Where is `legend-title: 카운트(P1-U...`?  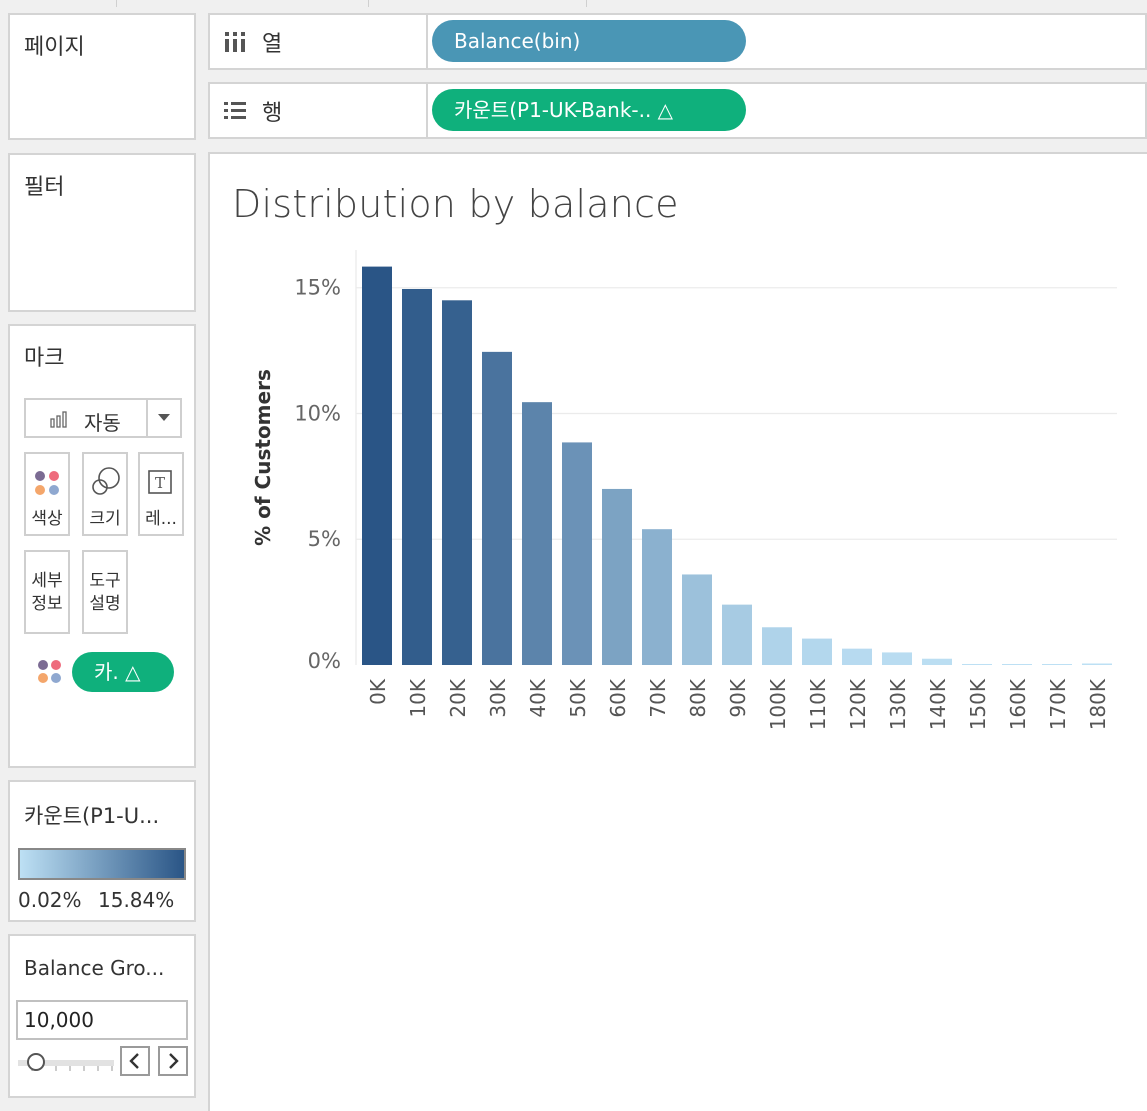
legend-title: 카운트(P1-U... is located at coordinates (92, 816).